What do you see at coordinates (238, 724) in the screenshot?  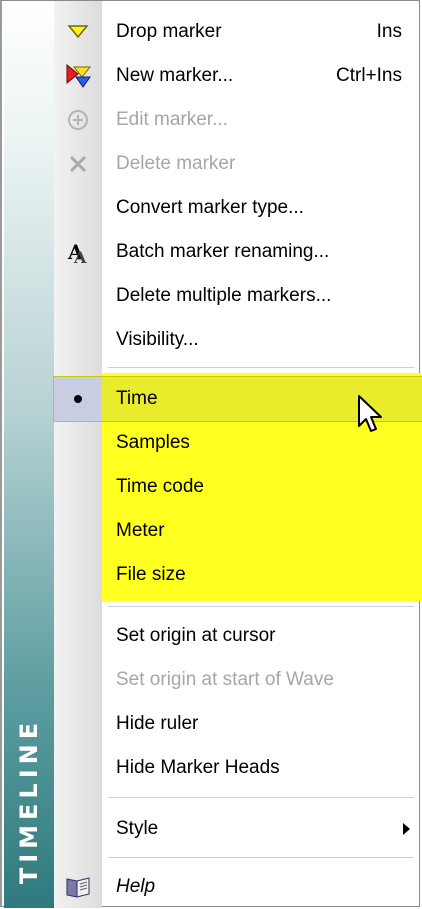 I see `menu-item-hide-ruler: Hide ruler` at bounding box center [238, 724].